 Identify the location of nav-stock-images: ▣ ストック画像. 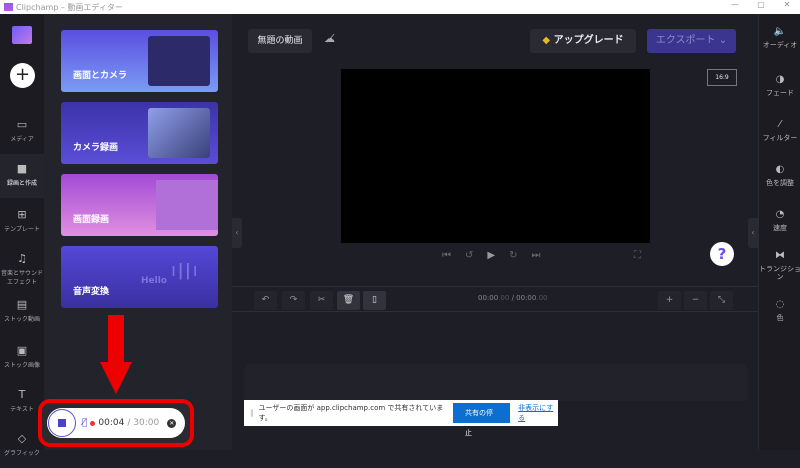
(22, 358).